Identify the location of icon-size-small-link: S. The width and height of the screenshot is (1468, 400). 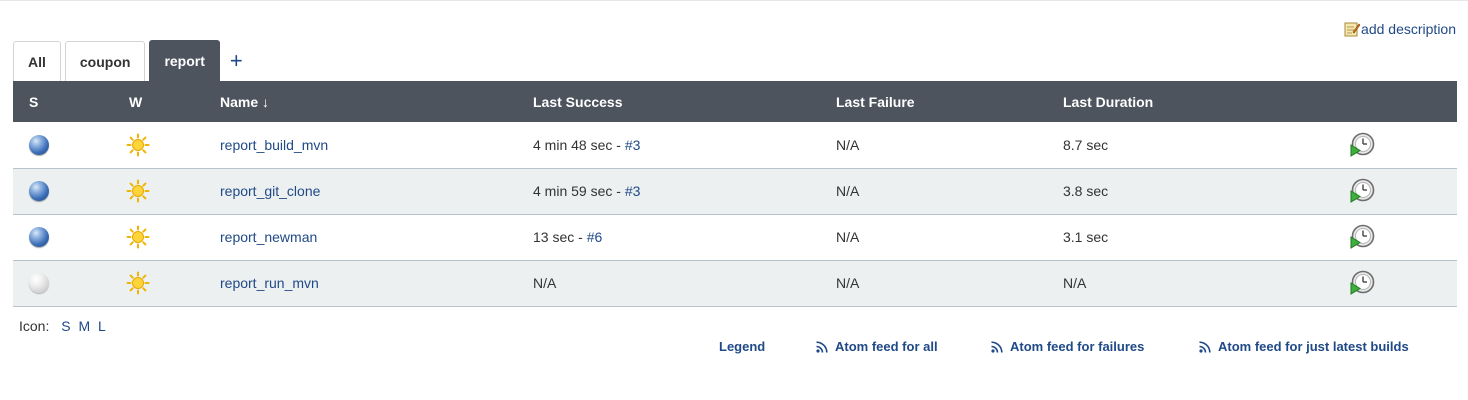
(65, 326).